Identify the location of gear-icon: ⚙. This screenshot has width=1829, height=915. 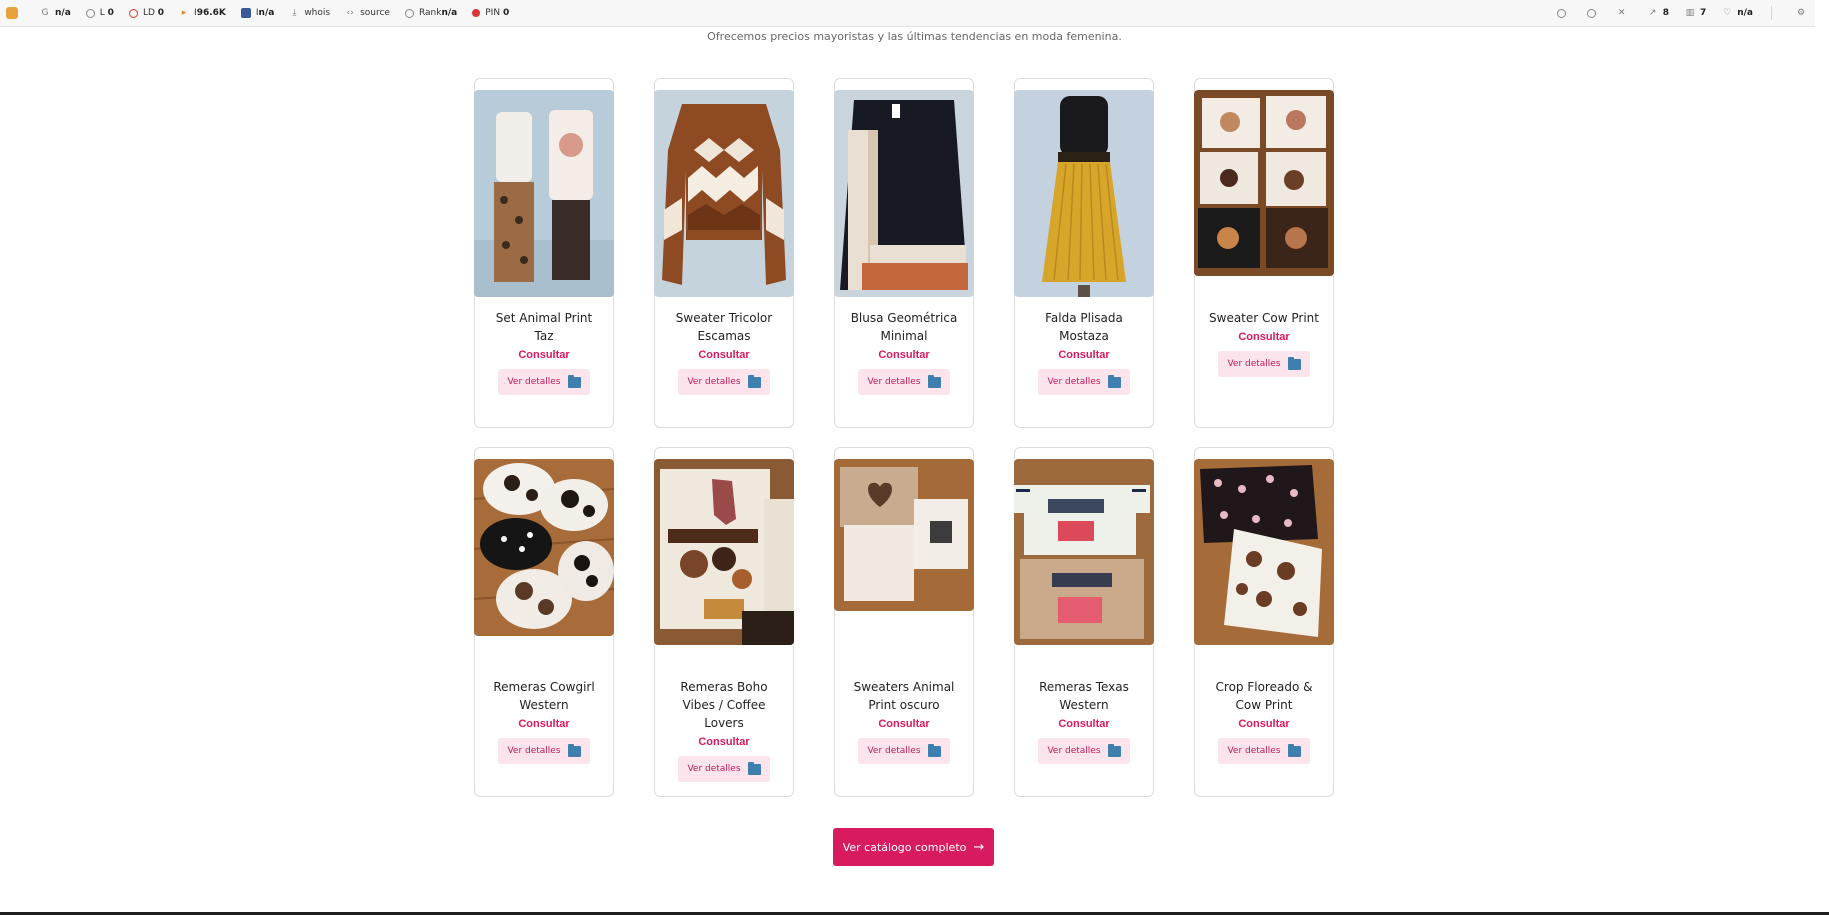
(1801, 13).